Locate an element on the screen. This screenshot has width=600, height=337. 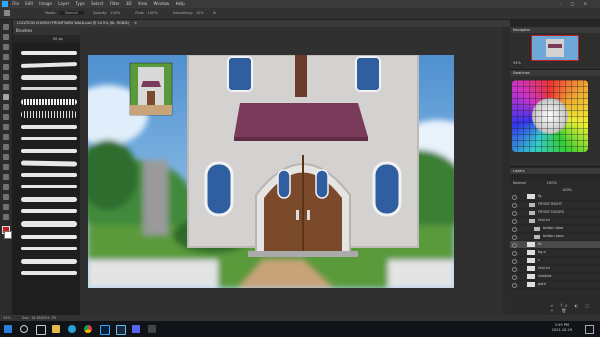
navigator-preview is located at coordinates (555, 48).